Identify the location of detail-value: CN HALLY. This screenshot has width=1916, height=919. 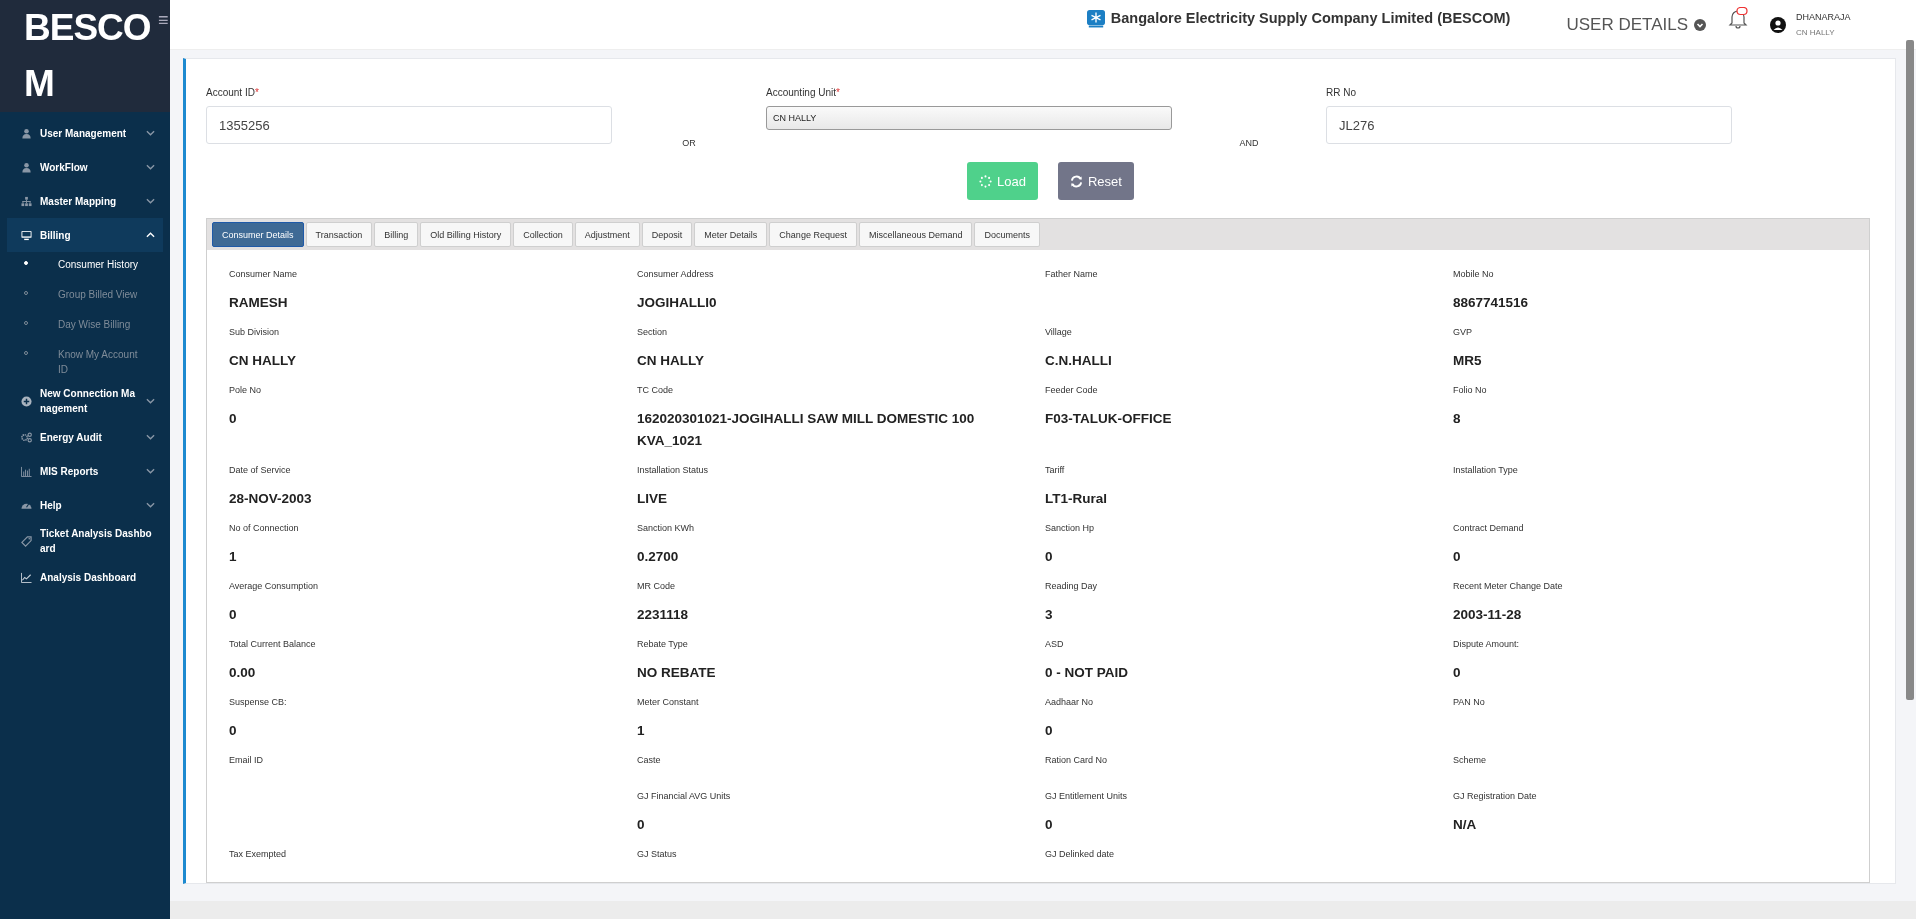
(263, 361).